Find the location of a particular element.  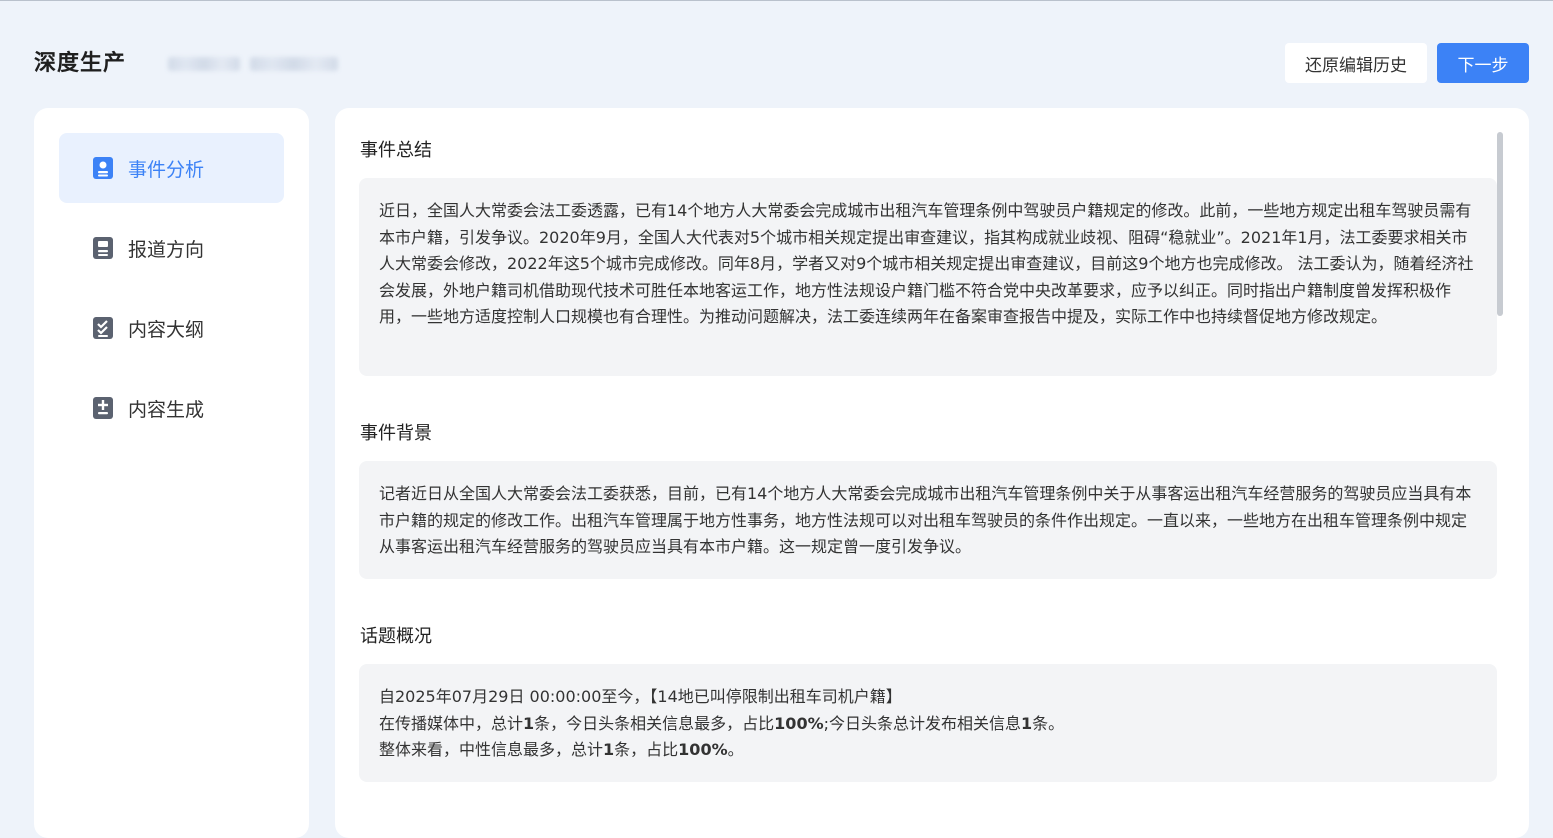

sidebar-item-label: 事件分析 is located at coordinates (166, 169).